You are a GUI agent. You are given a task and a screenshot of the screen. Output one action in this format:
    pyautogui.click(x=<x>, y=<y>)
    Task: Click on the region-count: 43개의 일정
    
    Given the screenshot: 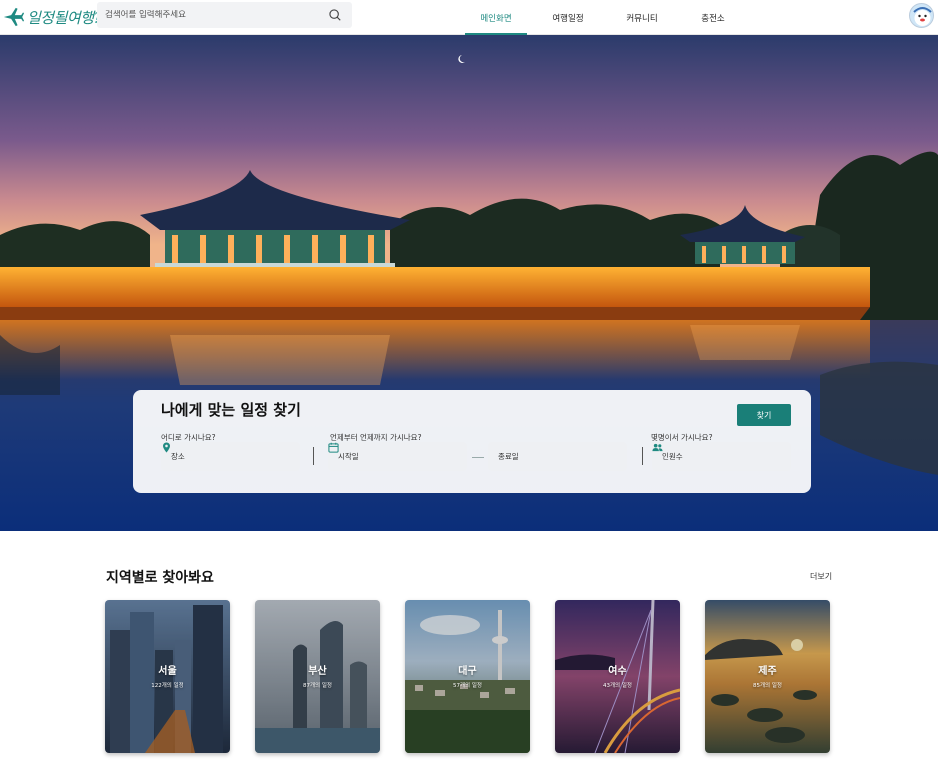 What is the action you would take?
    pyautogui.click(x=617, y=686)
    